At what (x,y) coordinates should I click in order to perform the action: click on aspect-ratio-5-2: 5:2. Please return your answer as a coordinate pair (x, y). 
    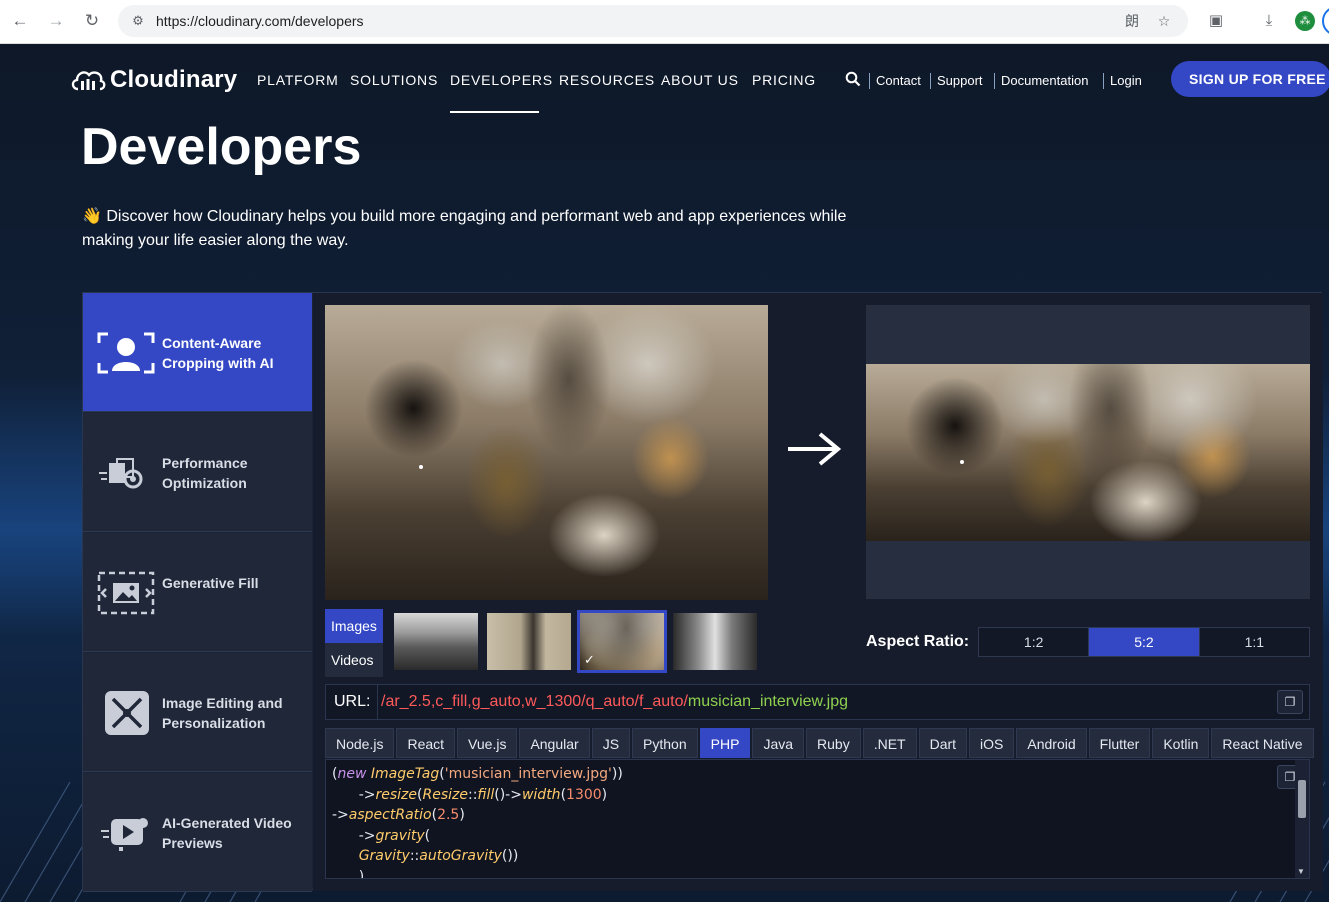
    Looking at the image, I should click on (1144, 642).